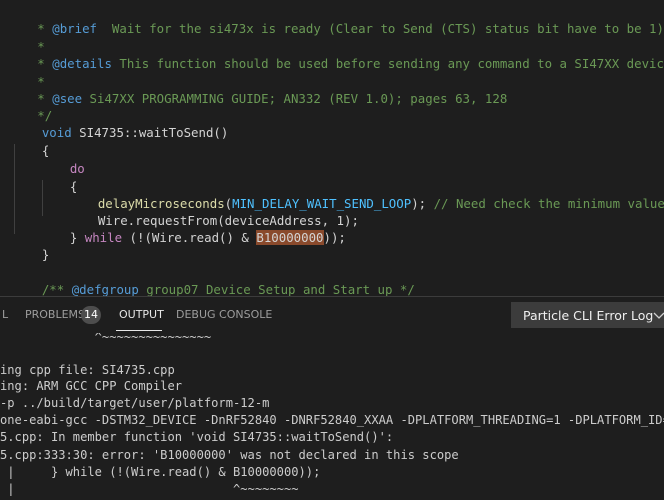  What do you see at coordinates (67, 98) in the screenshot?
I see `doc-tag-see: @see` at bounding box center [67, 98].